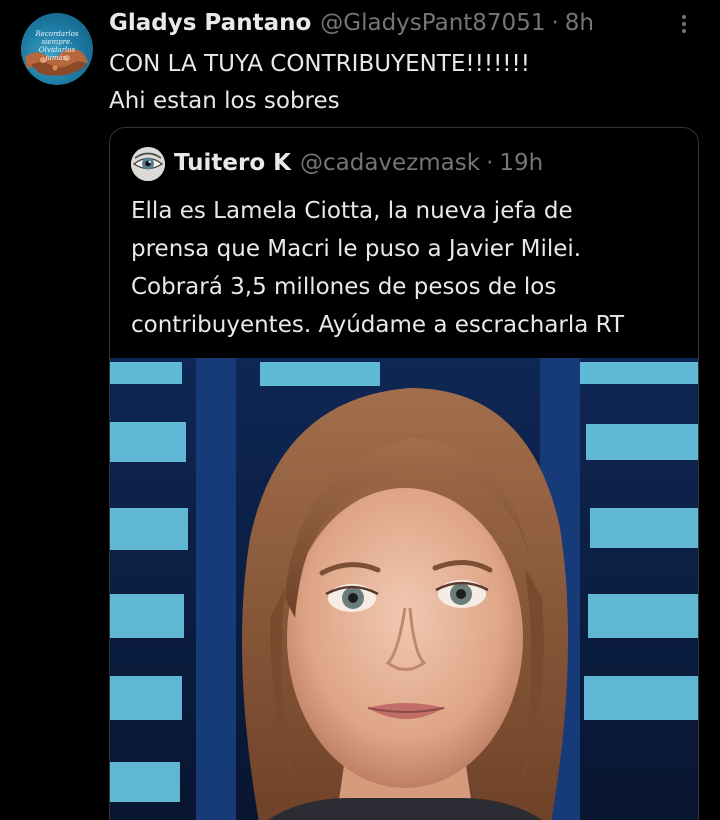  What do you see at coordinates (210, 23) in the screenshot?
I see `author-name: Gladys Pantano` at bounding box center [210, 23].